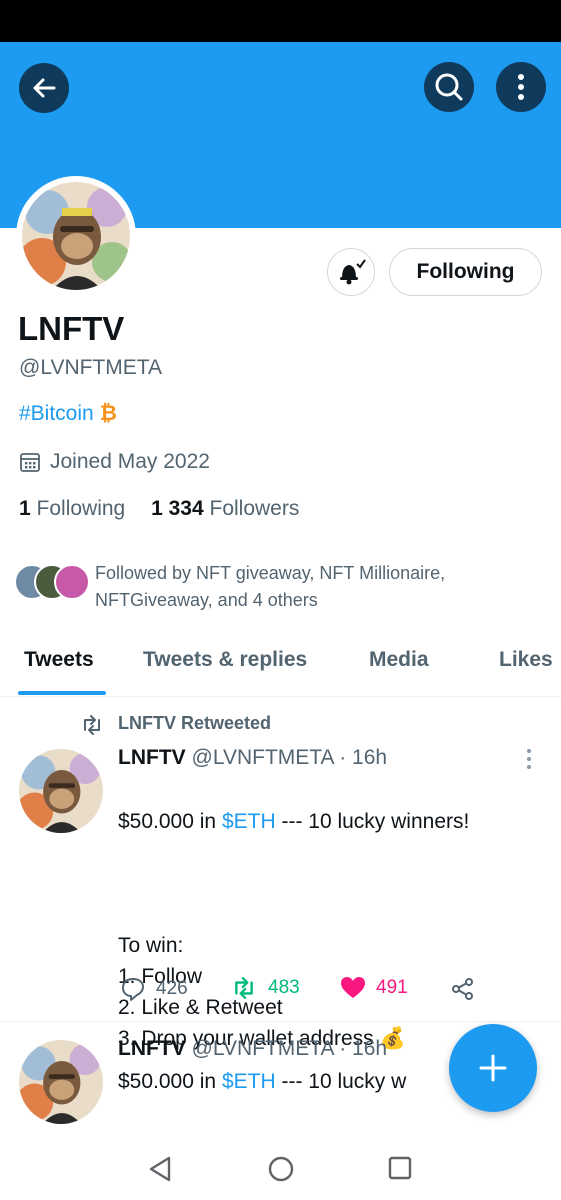 Image resolution: width=561 pixels, height=1200 pixels. What do you see at coordinates (172, 988) in the screenshot?
I see `reply-count: 426` at bounding box center [172, 988].